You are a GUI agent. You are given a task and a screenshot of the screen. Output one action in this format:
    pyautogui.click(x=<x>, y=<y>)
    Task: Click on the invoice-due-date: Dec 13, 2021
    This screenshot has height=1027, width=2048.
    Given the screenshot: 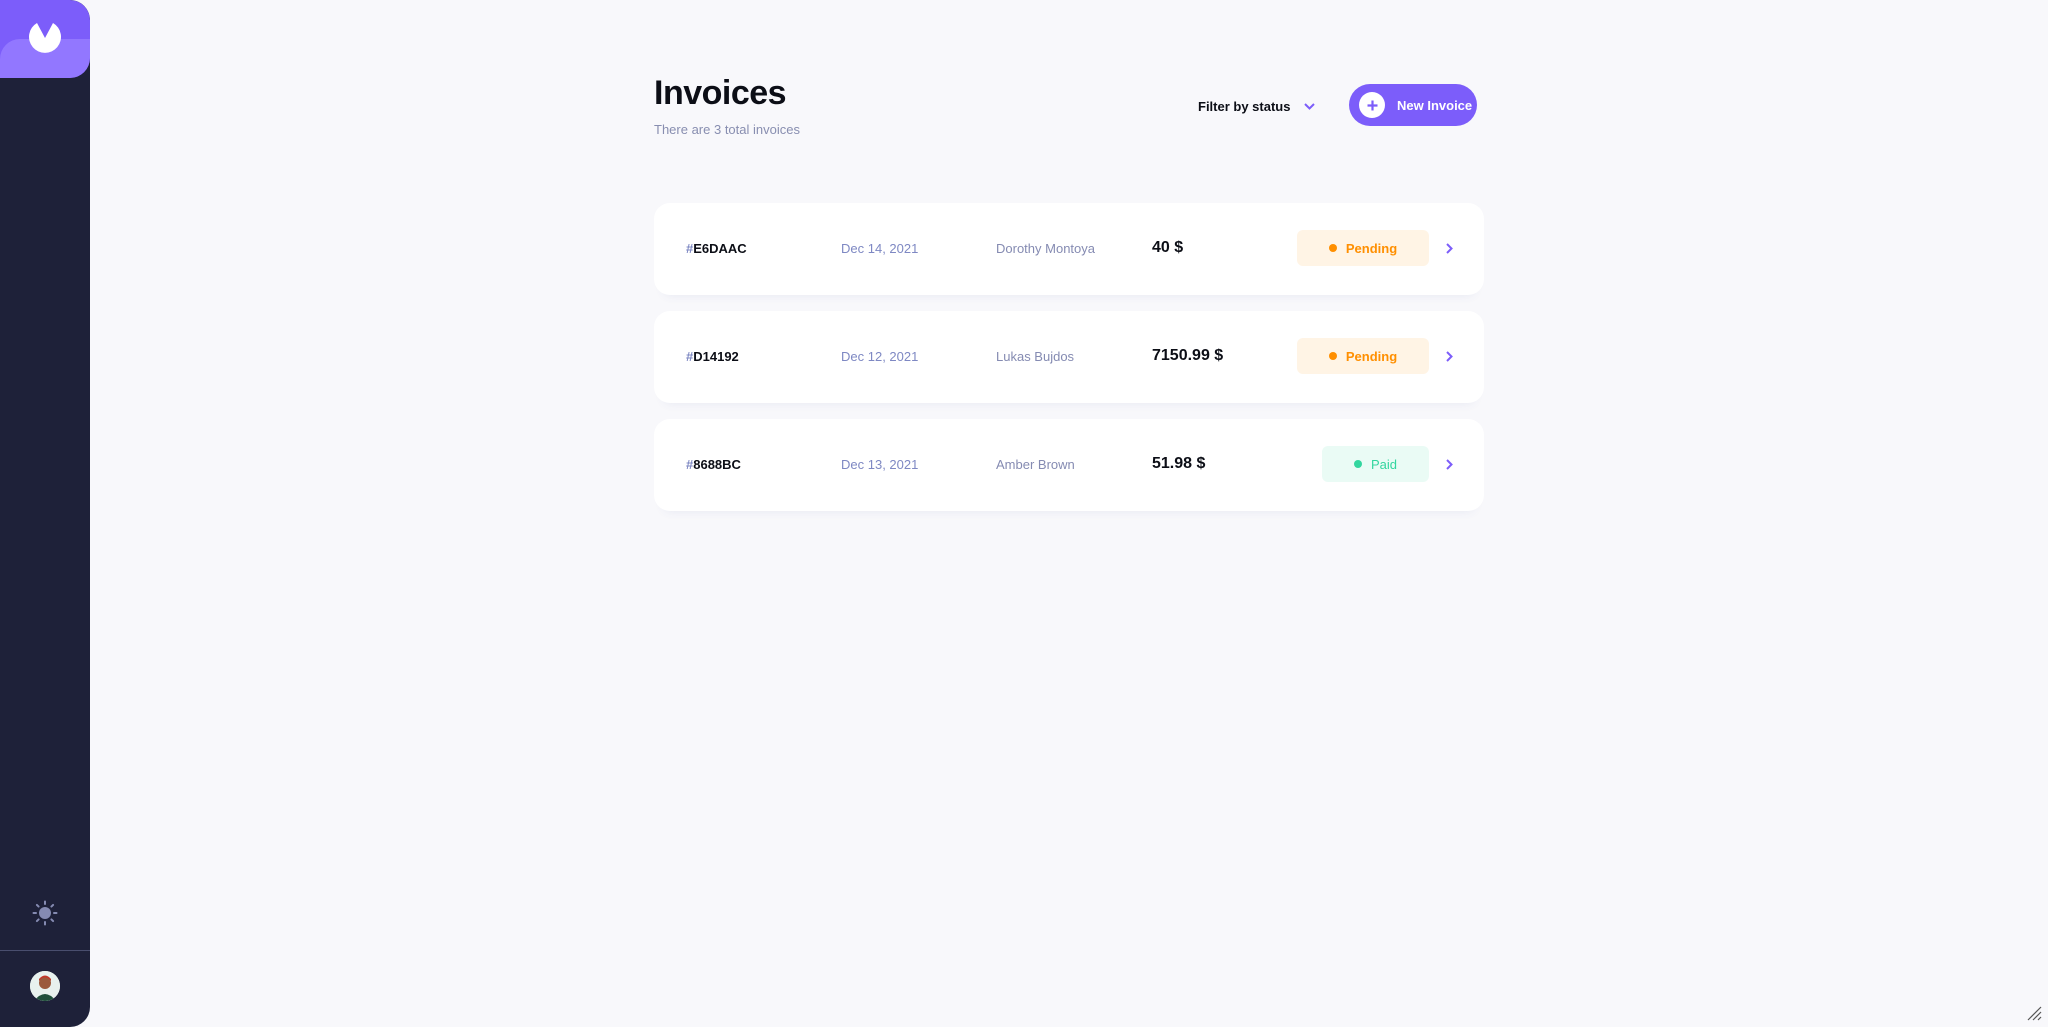 What is the action you would take?
    pyautogui.click(x=880, y=464)
    